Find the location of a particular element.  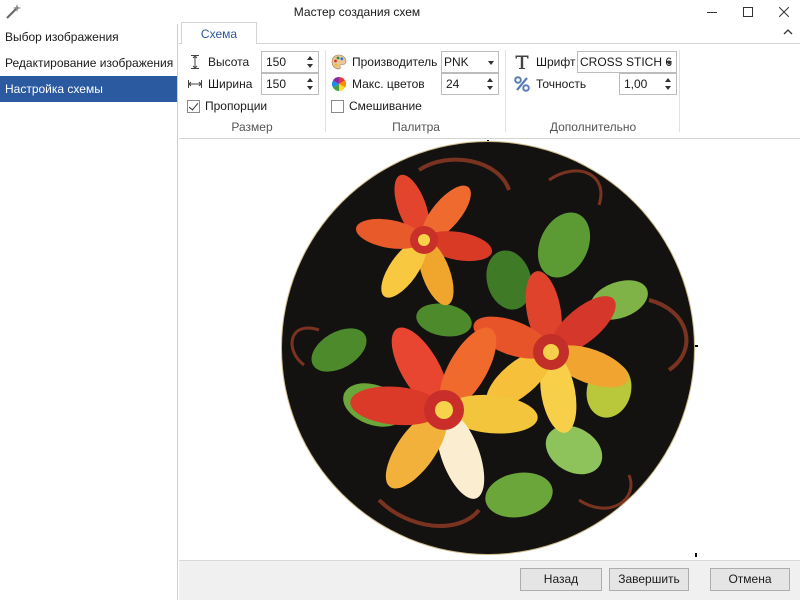

font-value: CROSS STICH 6 is located at coordinates (626, 62).